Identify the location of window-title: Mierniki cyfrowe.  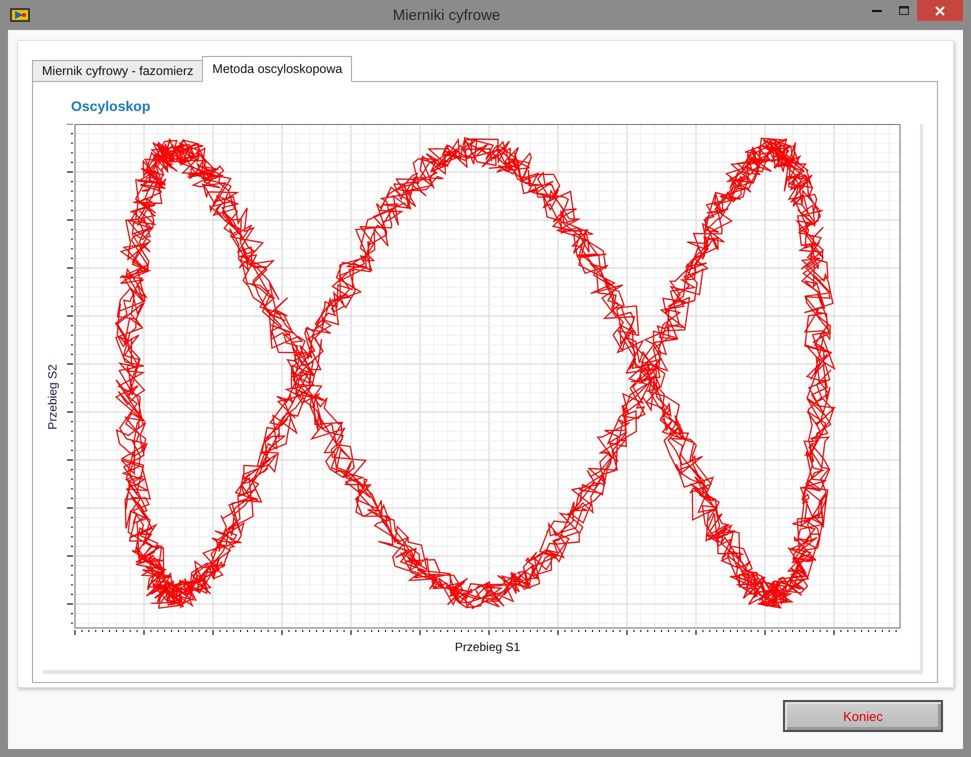
(447, 15).